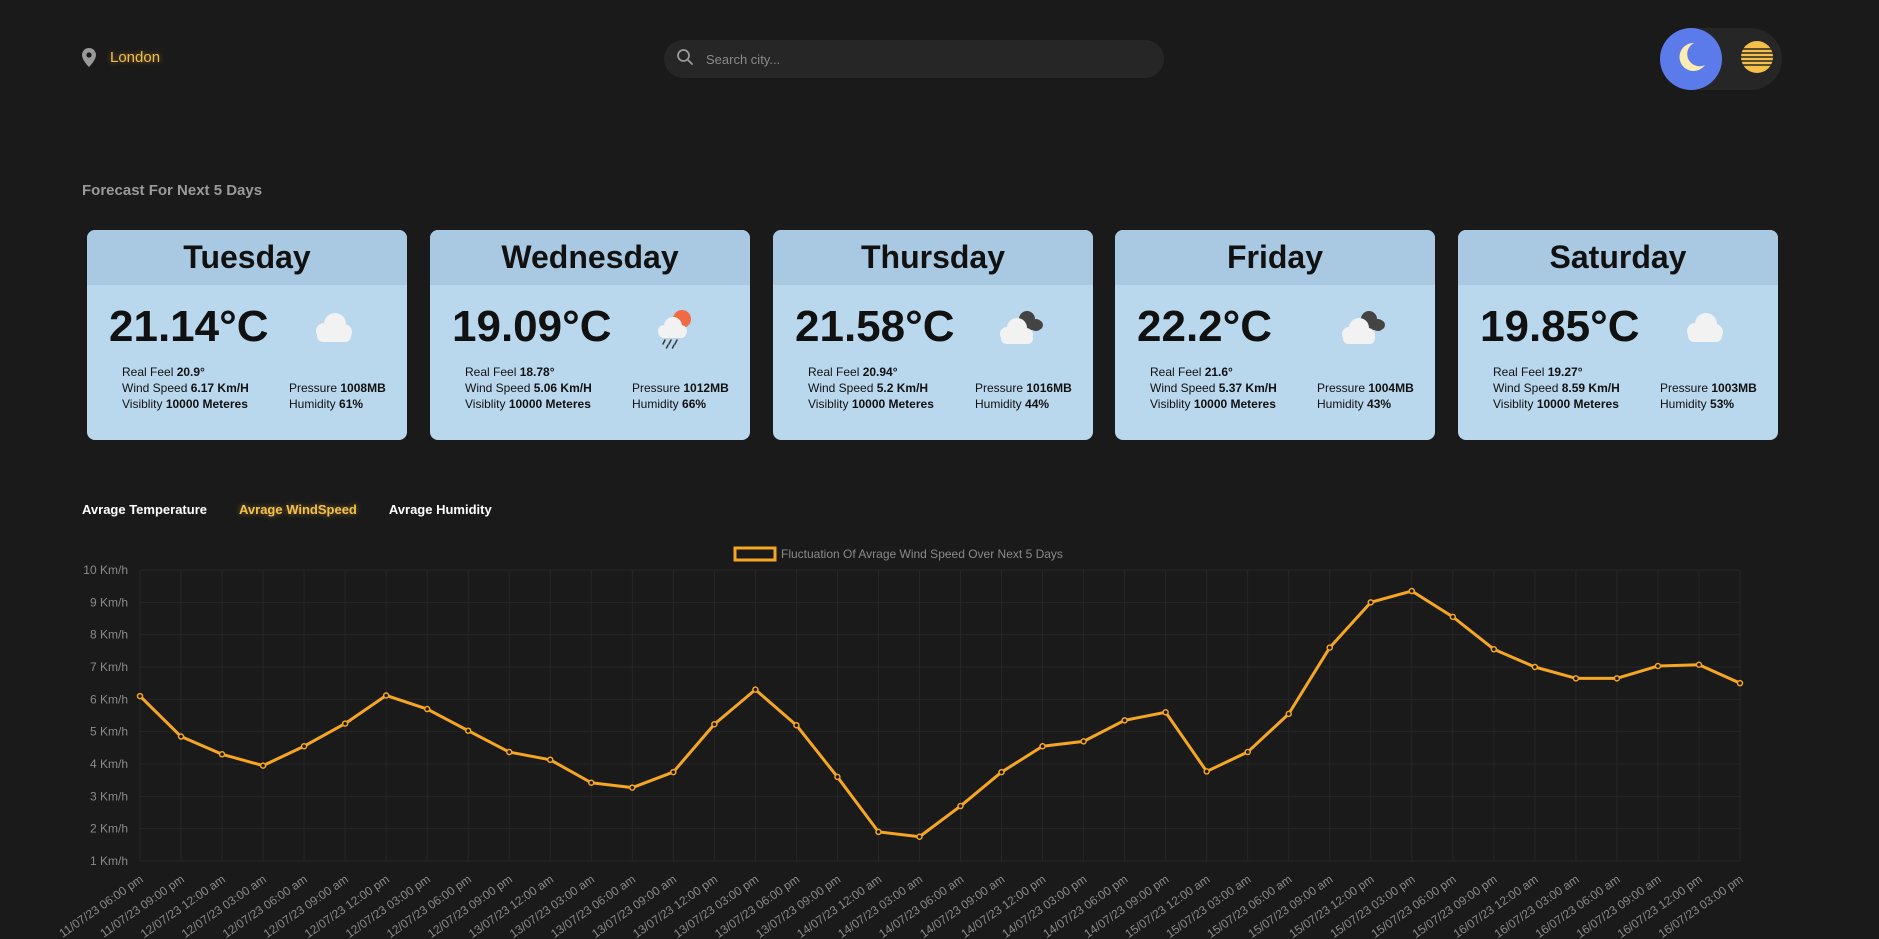  I want to click on search-bar, so click(914, 59).